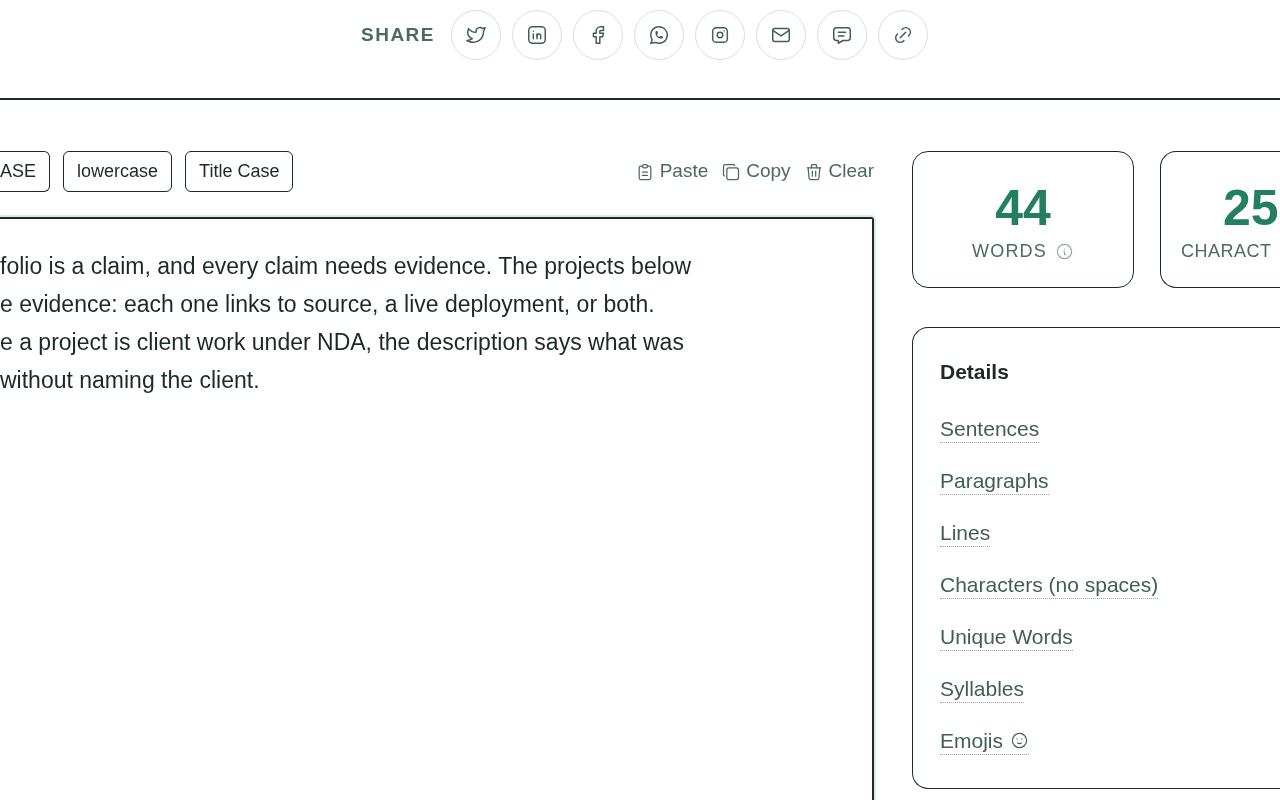  I want to click on chat-icon, so click(842, 35).